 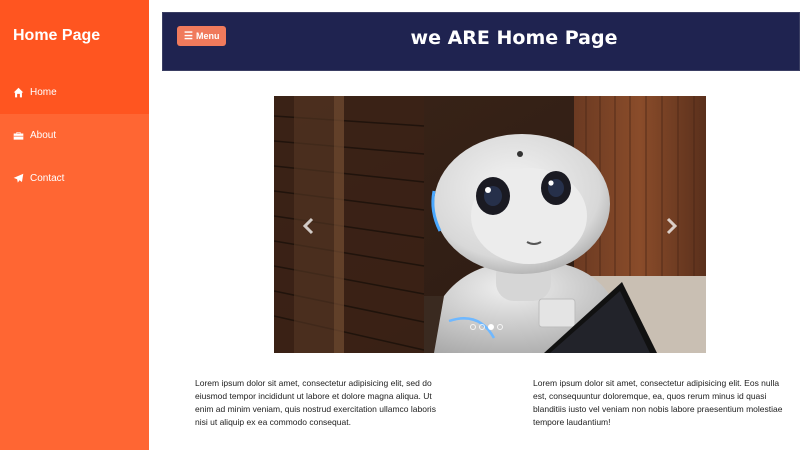 What do you see at coordinates (18, 178) in the screenshot?
I see `paper-plane-icon` at bounding box center [18, 178].